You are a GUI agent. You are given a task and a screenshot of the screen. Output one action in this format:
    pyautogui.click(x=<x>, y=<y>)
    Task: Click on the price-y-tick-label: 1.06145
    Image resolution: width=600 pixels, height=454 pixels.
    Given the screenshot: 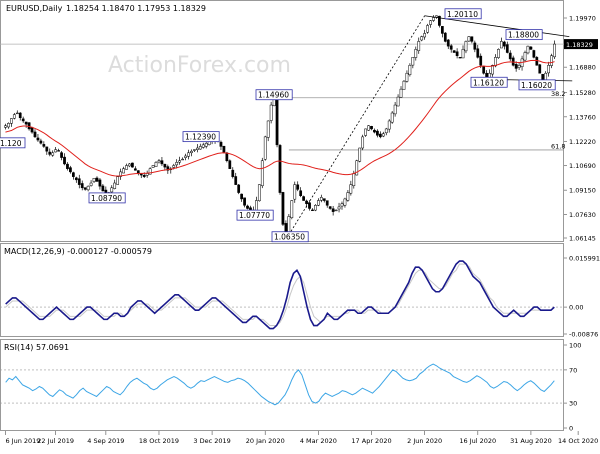 What is the action you would take?
    pyautogui.click(x=582, y=239)
    